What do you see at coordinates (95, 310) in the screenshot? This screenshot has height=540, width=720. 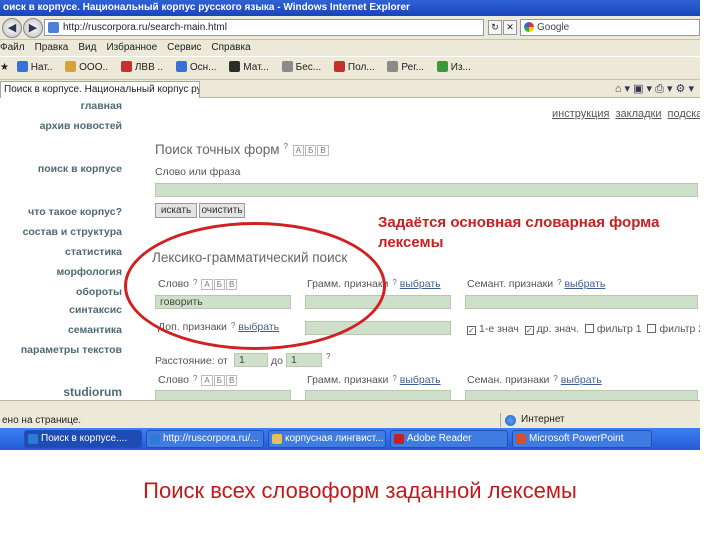 I see `sidebar-item-syntax: синтаксис` at bounding box center [95, 310].